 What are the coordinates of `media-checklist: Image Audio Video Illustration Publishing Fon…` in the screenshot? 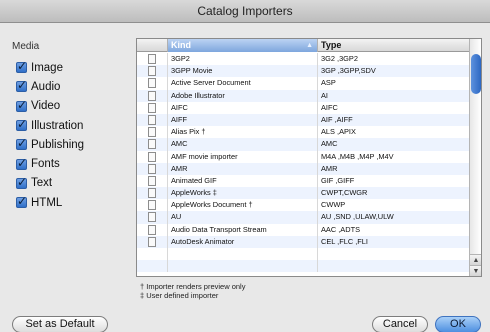 It's located at (50, 135).